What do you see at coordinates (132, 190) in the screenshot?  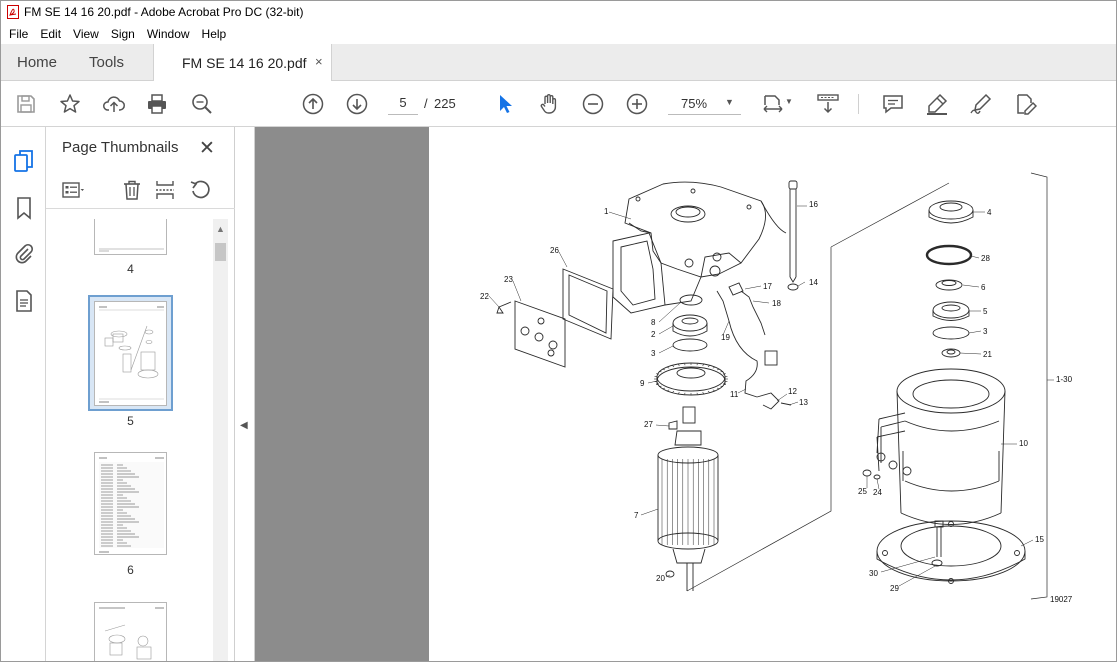 I see `delete-page-icon` at bounding box center [132, 190].